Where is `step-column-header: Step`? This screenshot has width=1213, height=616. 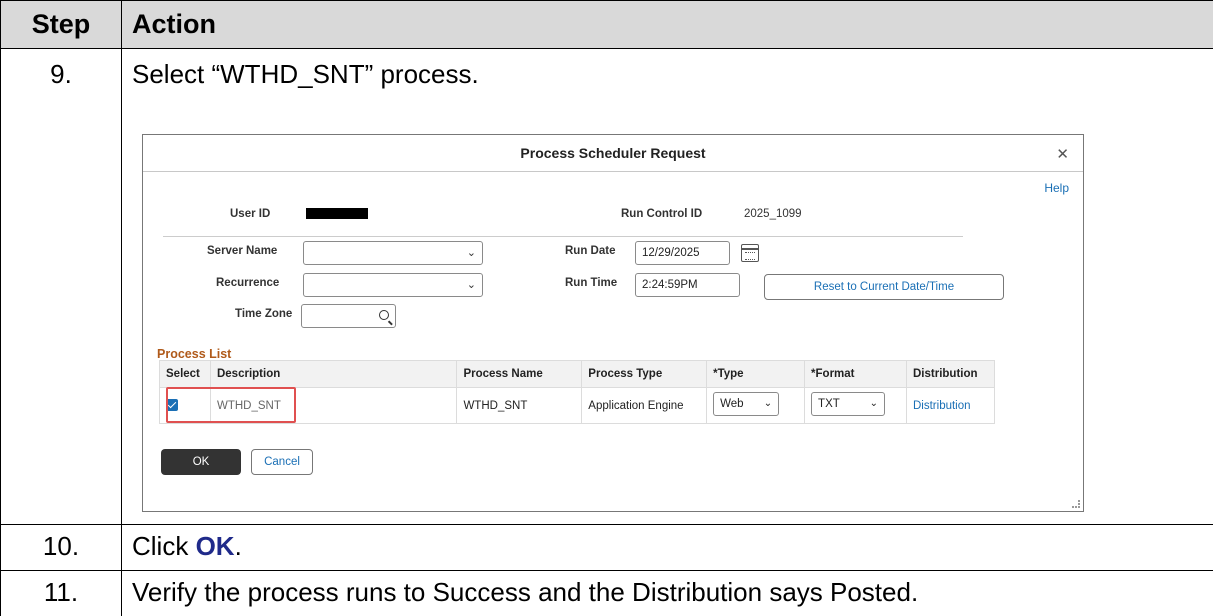 step-column-header: Step is located at coordinates (61, 24).